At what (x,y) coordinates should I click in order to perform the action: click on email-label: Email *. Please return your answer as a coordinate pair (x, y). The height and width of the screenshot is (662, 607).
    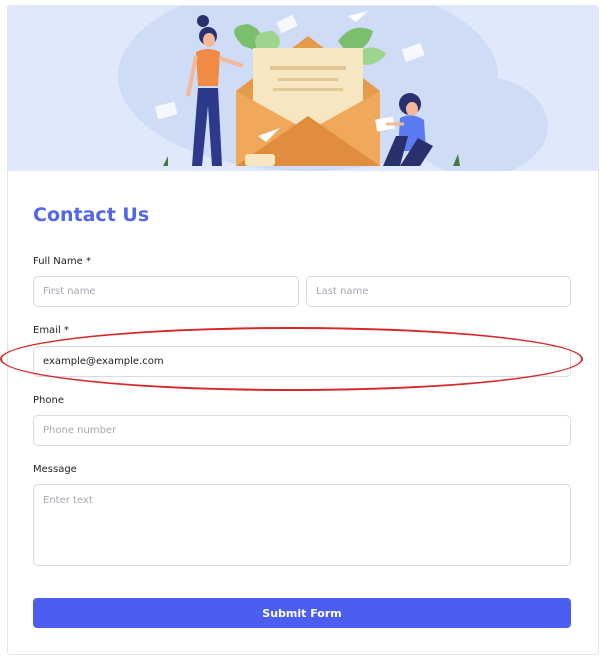
    Looking at the image, I should click on (51, 330).